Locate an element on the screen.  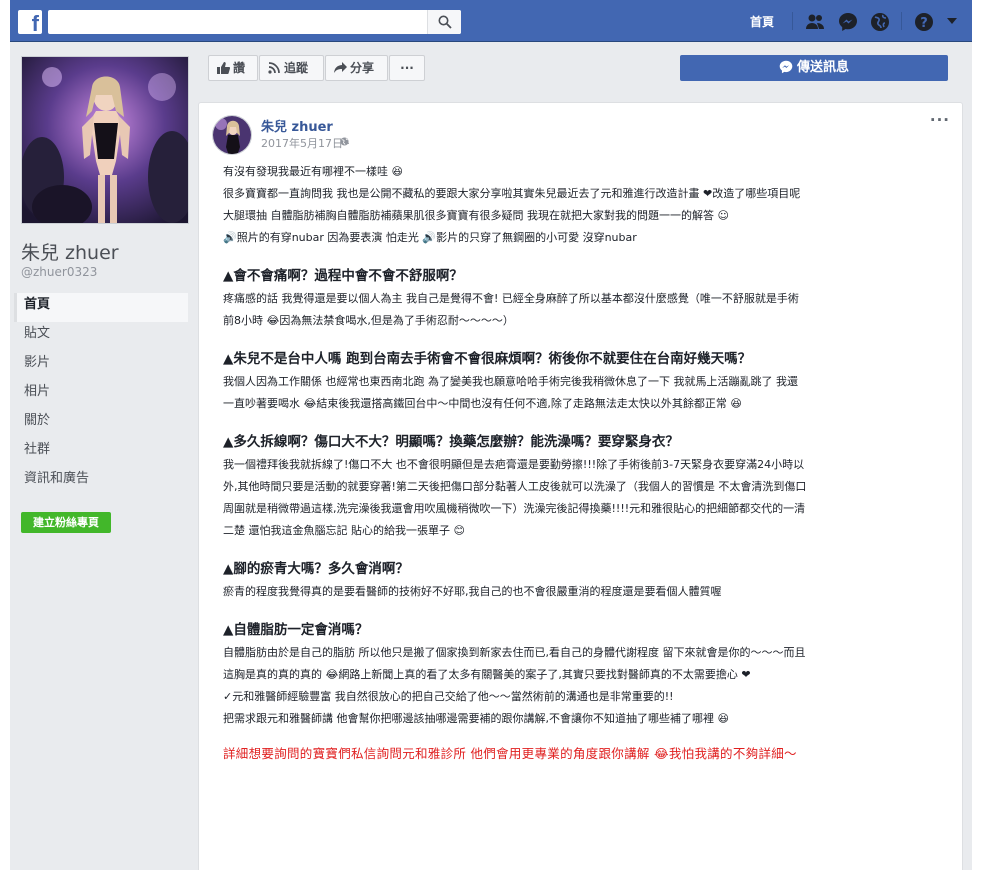
post-section-heading: ▲腳的瘀青大嗎？多久會消啊？ is located at coordinates (316, 569).